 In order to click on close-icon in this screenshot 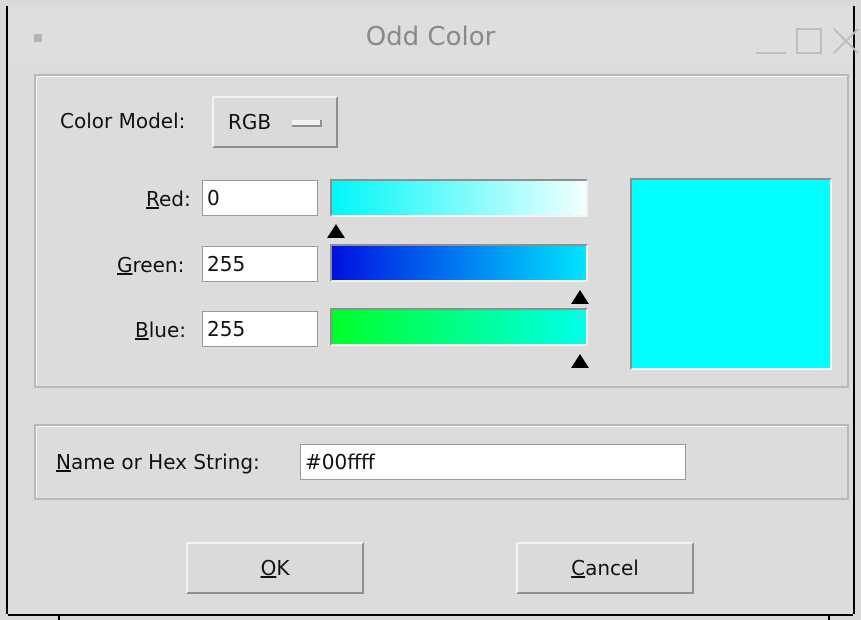, I will do `click(846, 41)`.